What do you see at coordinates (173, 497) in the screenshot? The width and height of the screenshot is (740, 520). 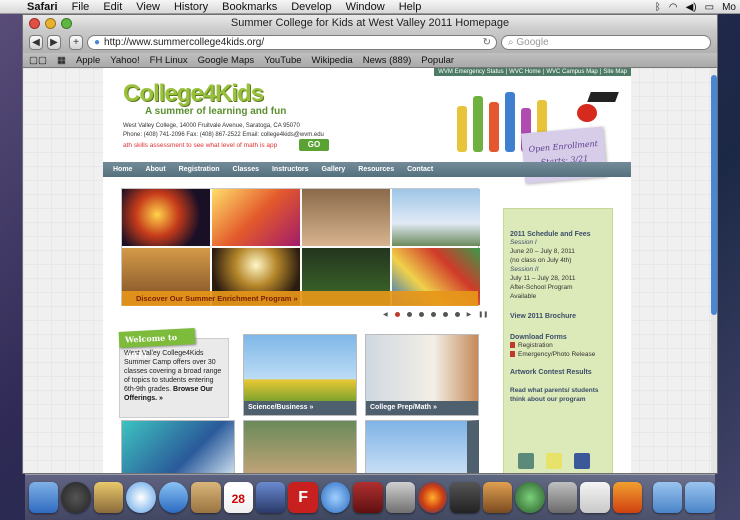 I see `ichat-icon` at bounding box center [173, 497].